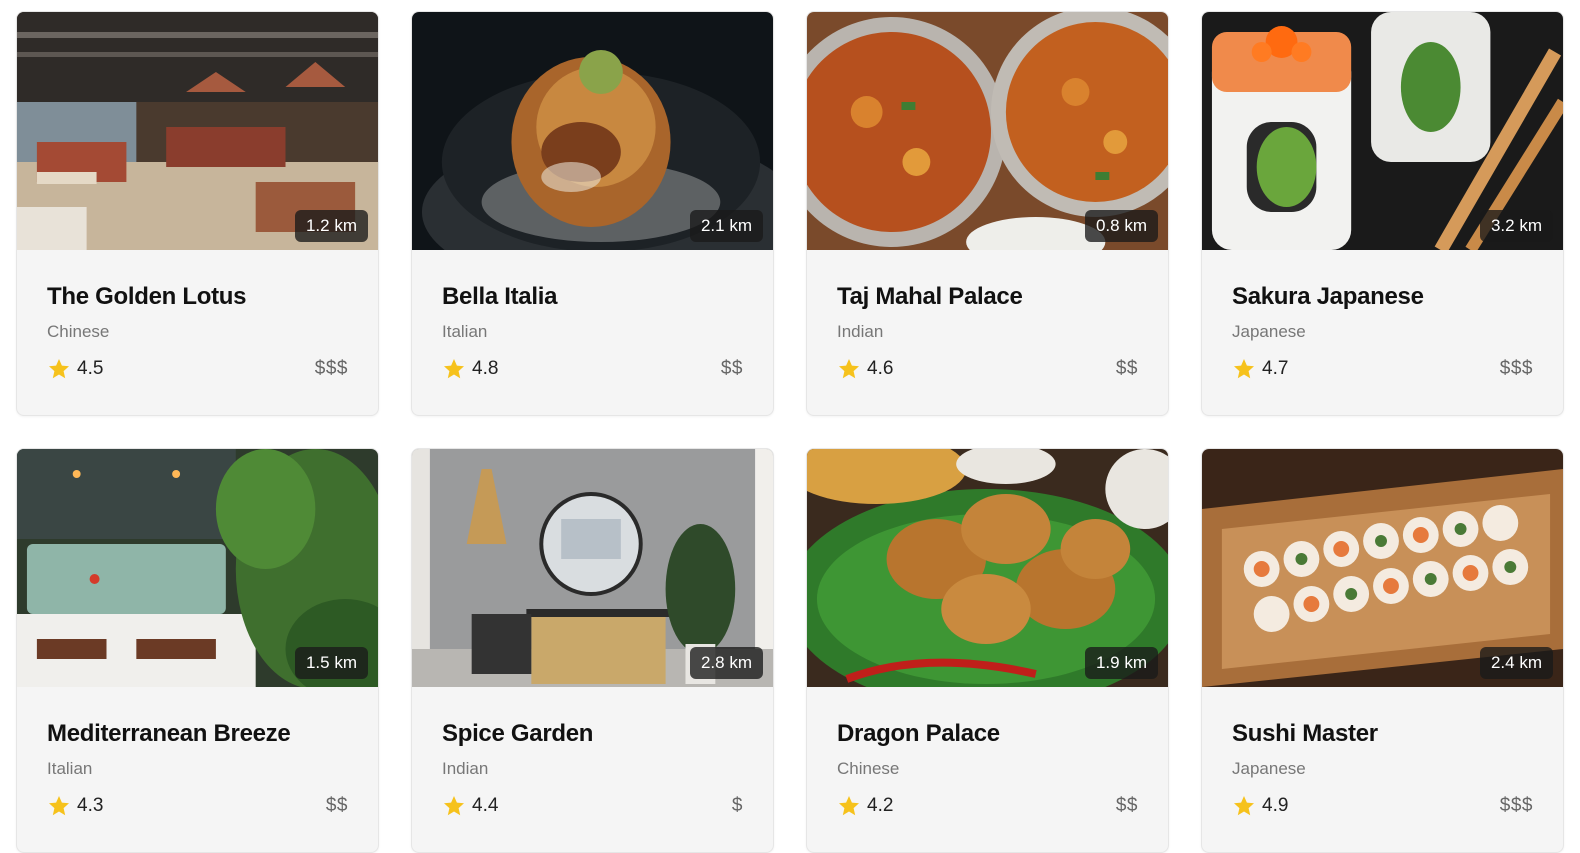 This screenshot has height=853, width=1580. What do you see at coordinates (1121, 663) in the screenshot?
I see `distance-badge: 1.9 km` at bounding box center [1121, 663].